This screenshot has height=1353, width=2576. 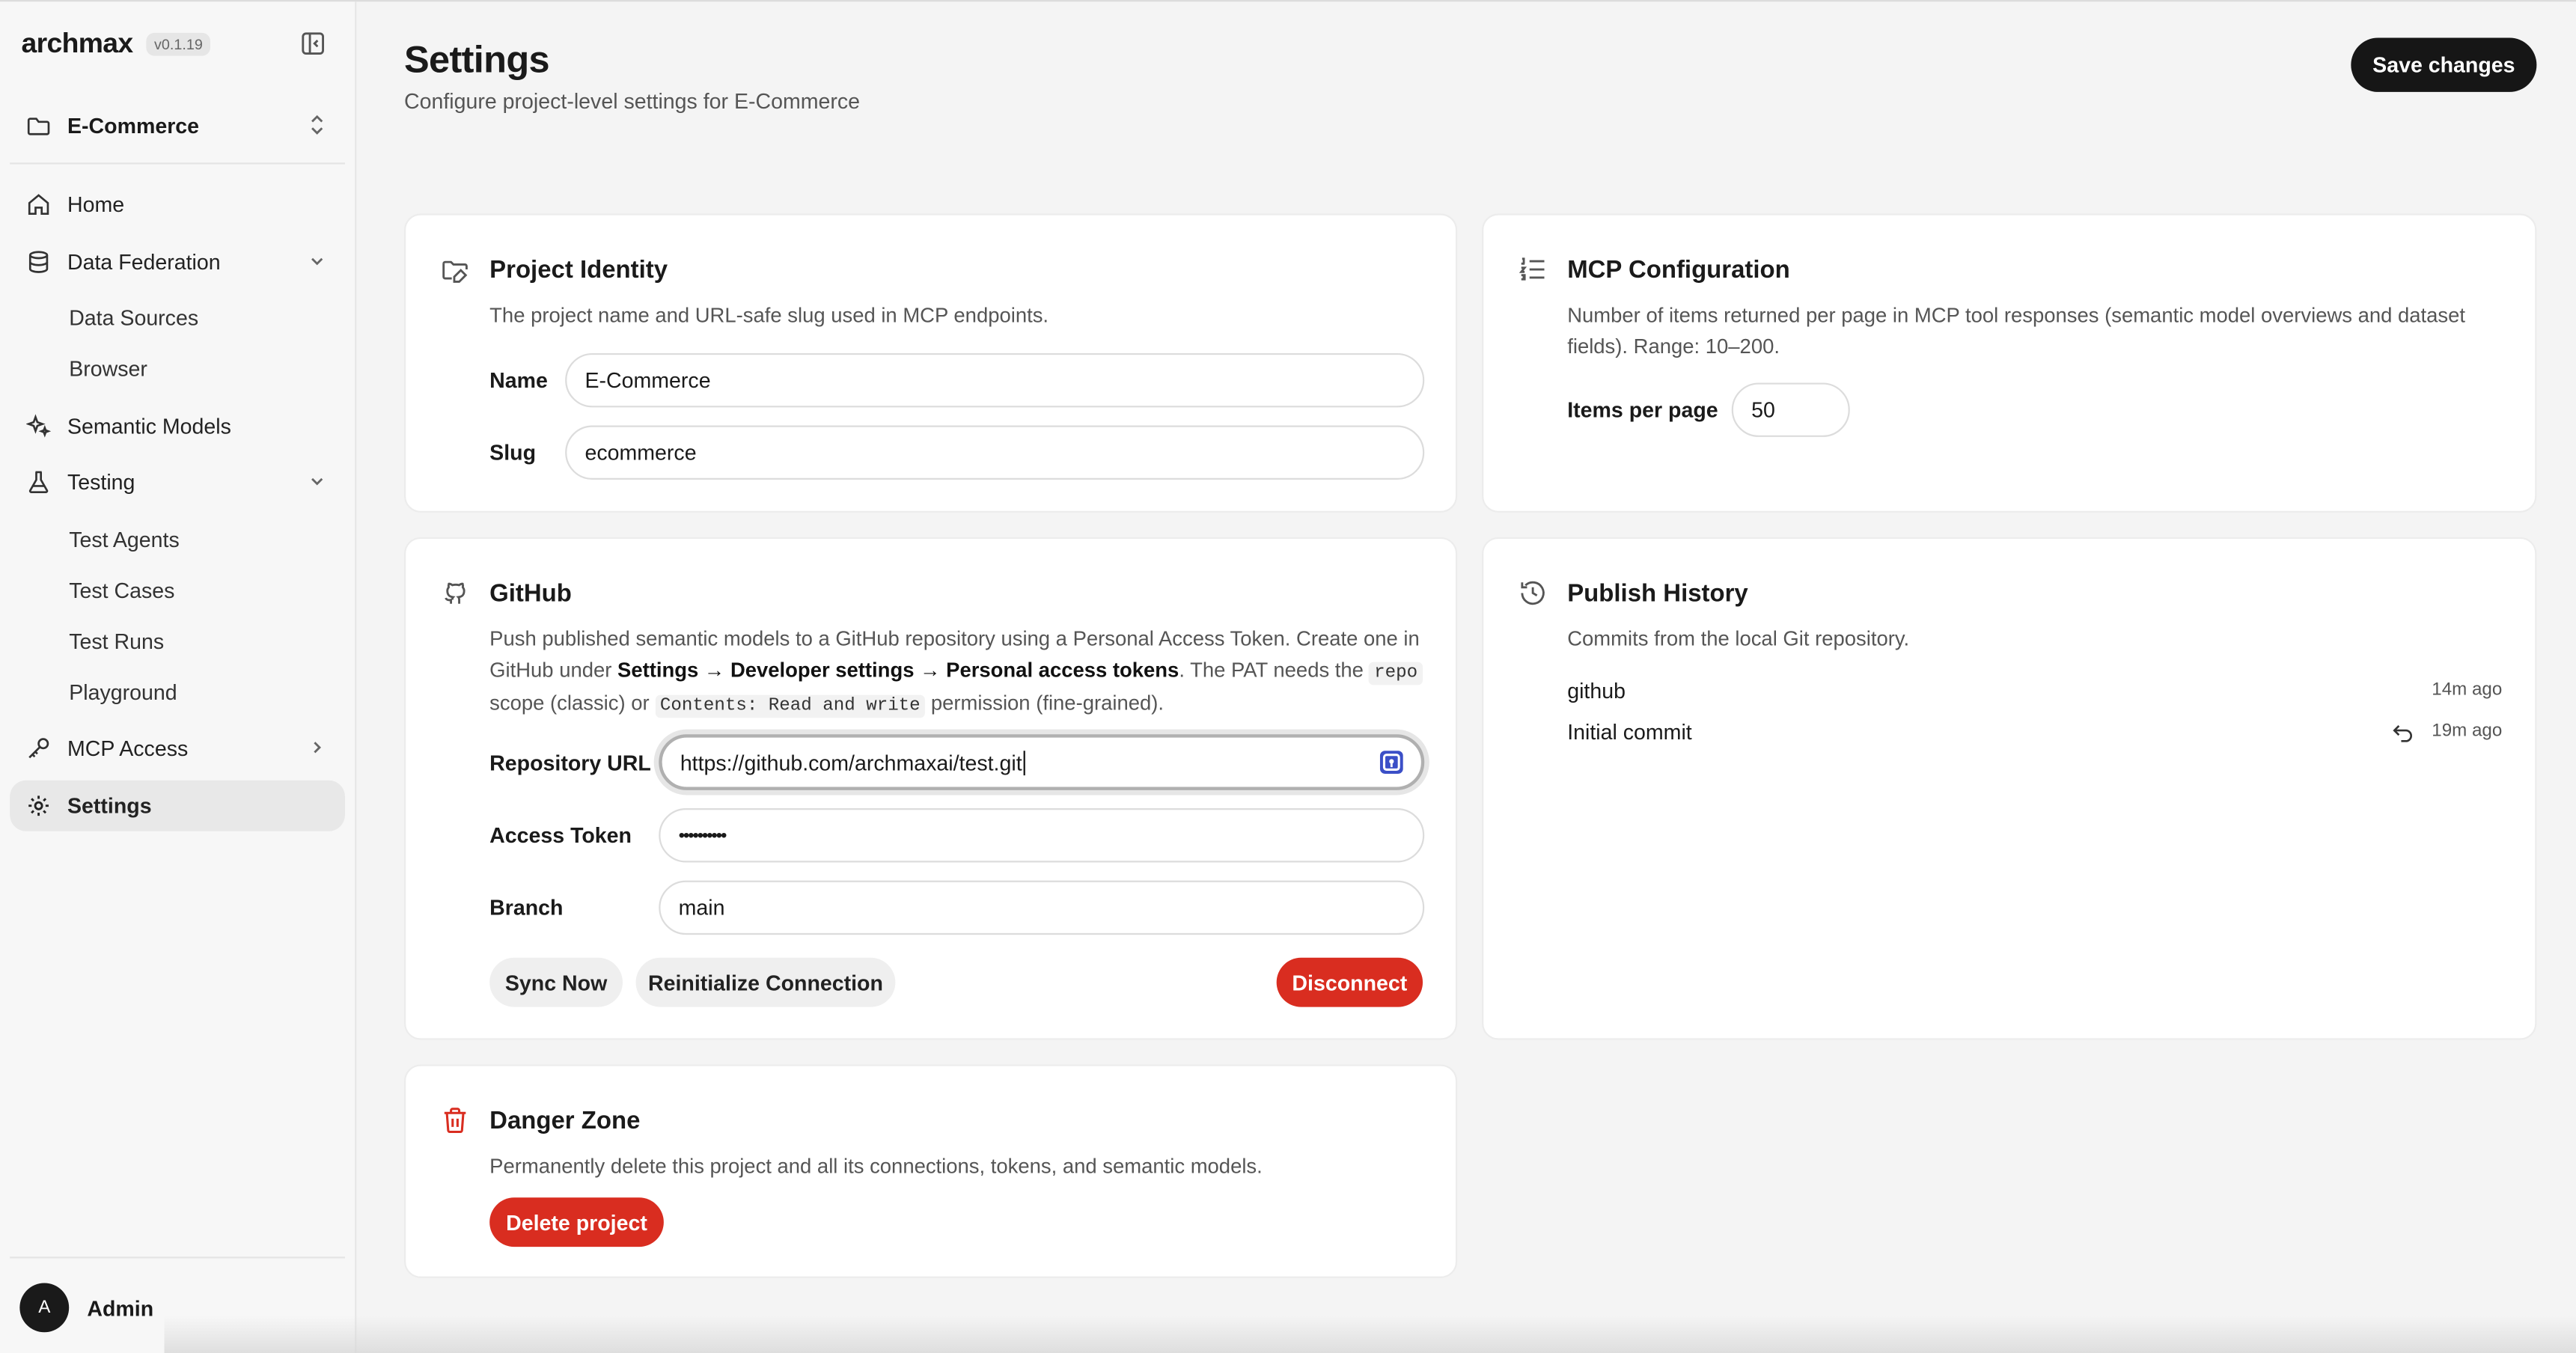 What do you see at coordinates (144, 261) in the screenshot?
I see `sidebar-item-label: Data Federation` at bounding box center [144, 261].